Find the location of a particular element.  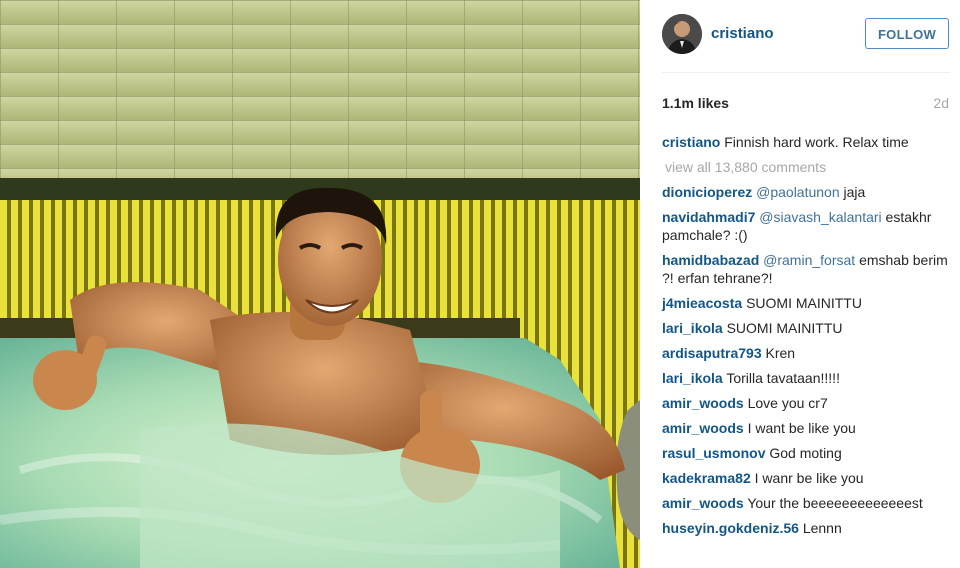

caption: cristiano Finnish hard work. Relax time is located at coordinates (807, 142).